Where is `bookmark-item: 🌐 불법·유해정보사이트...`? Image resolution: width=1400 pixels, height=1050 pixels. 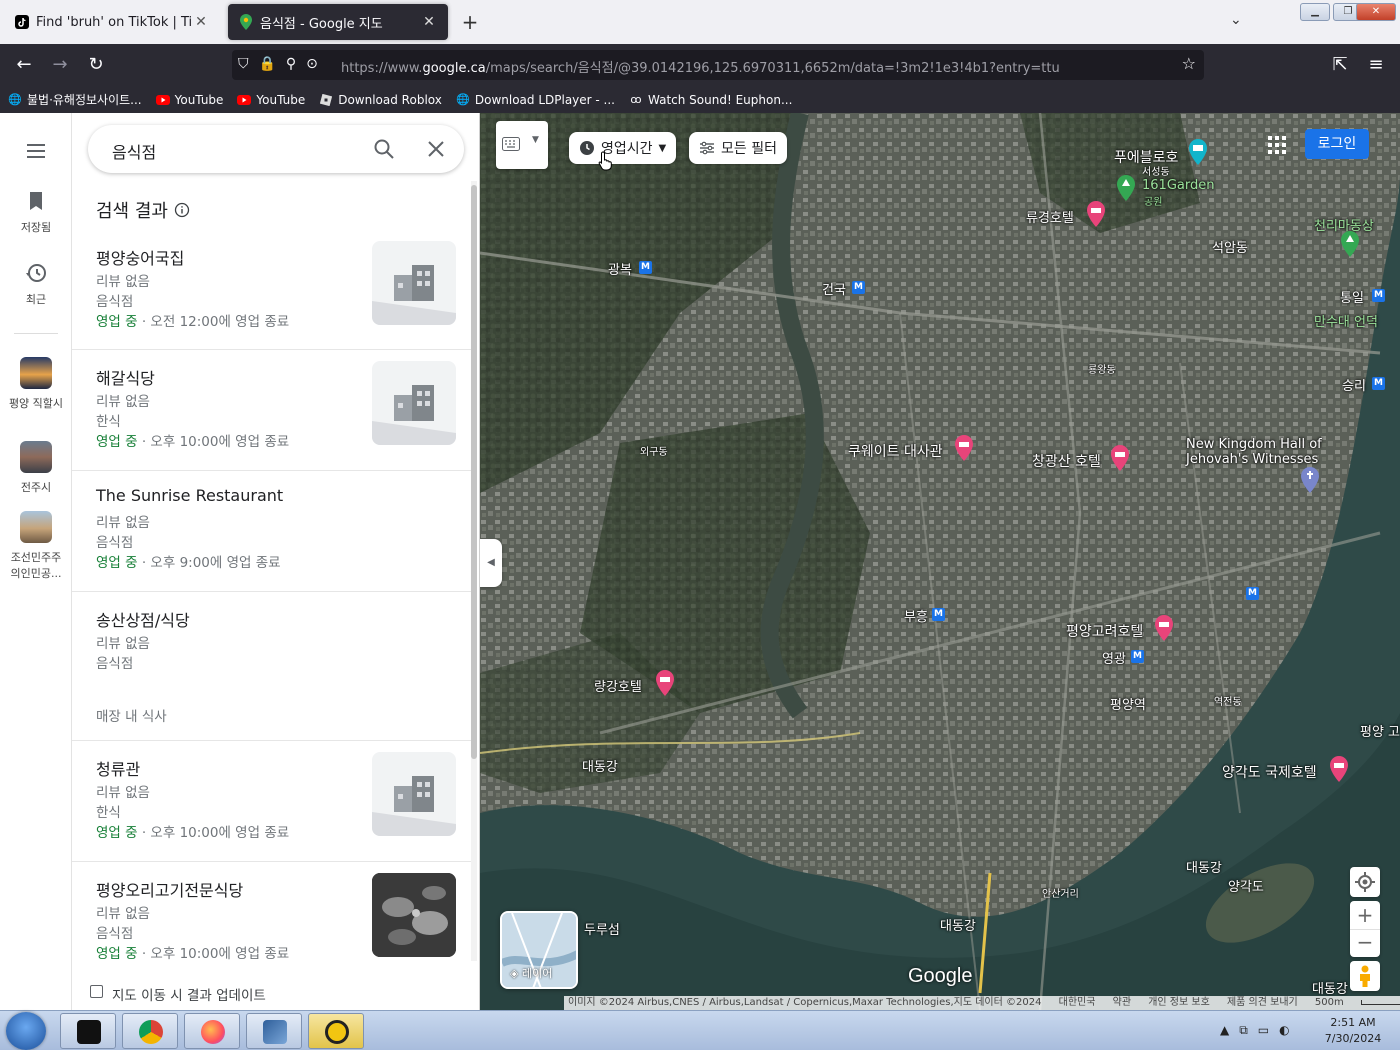 bookmark-item: 🌐 불법·유해정보사이트... is located at coordinates (74, 99).